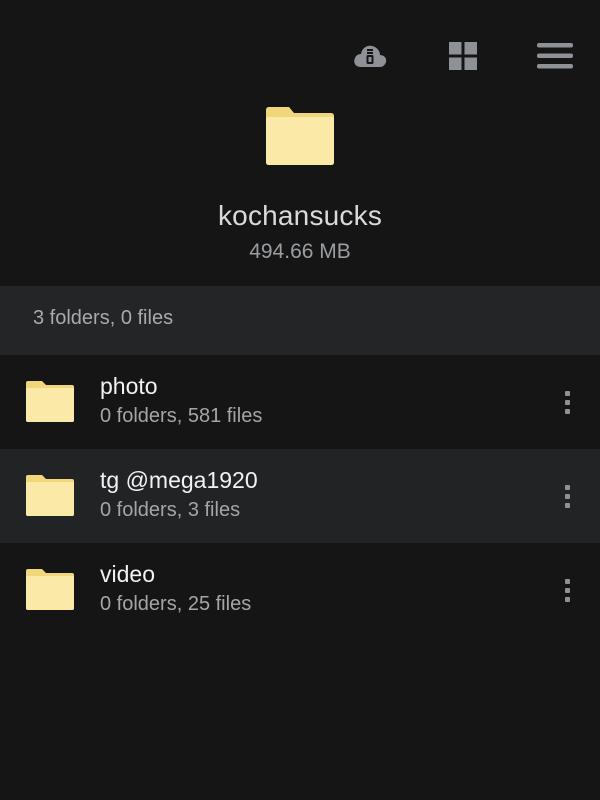 The image size is (600, 800). I want to click on grid-view-button, so click(463, 56).